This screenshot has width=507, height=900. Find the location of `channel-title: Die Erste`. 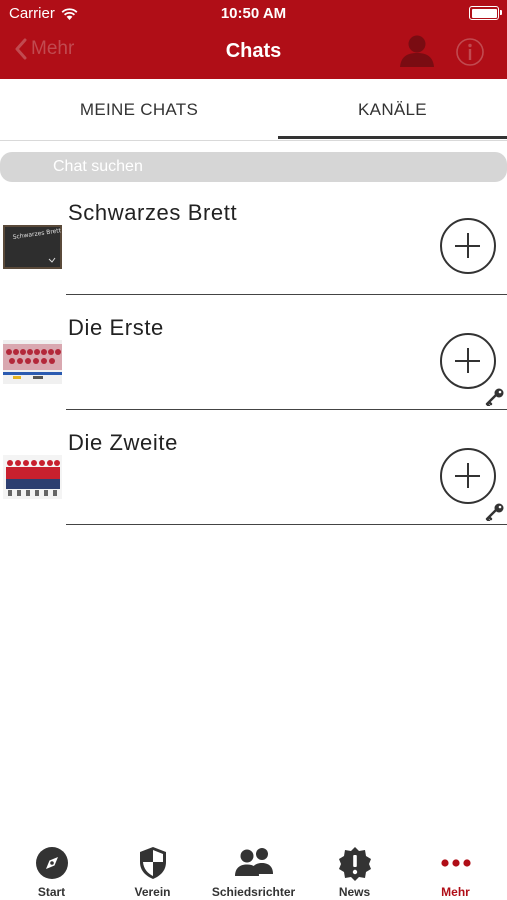

channel-title: Die Erste is located at coordinates (116, 327).